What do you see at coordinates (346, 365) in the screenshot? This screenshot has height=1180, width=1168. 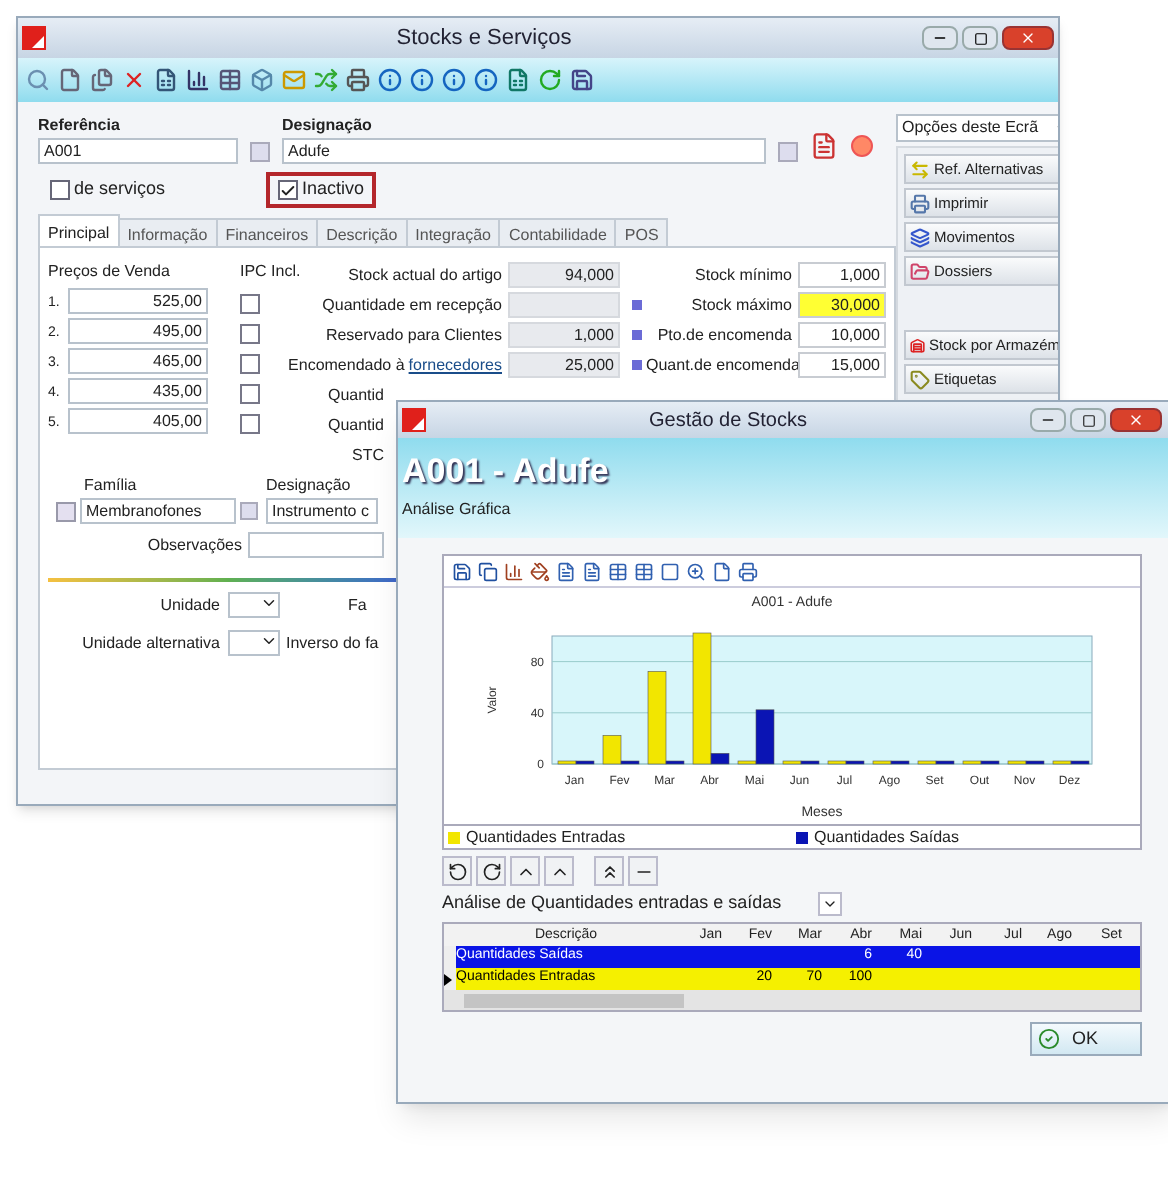 I see `field-label: Encomendado à` at bounding box center [346, 365].